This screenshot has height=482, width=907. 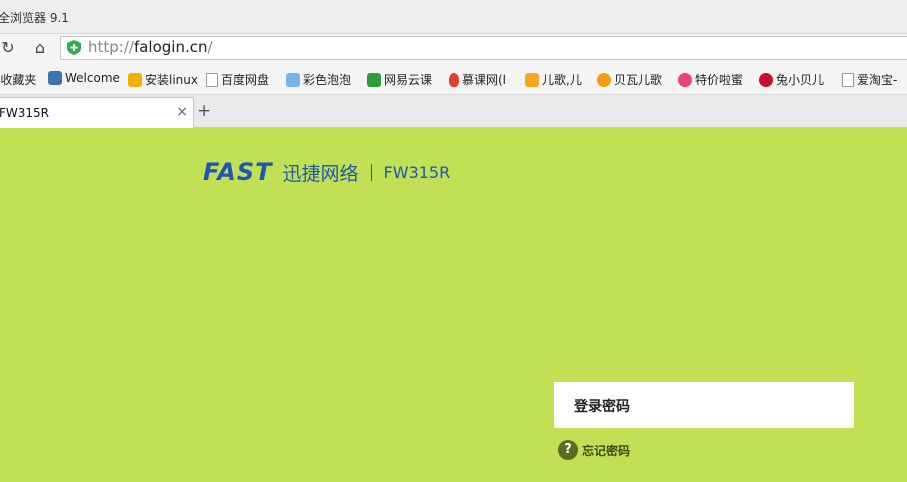 What do you see at coordinates (245, 80) in the screenshot?
I see `bookmark-label: 百度网盘` at bounding box center [245, 80].